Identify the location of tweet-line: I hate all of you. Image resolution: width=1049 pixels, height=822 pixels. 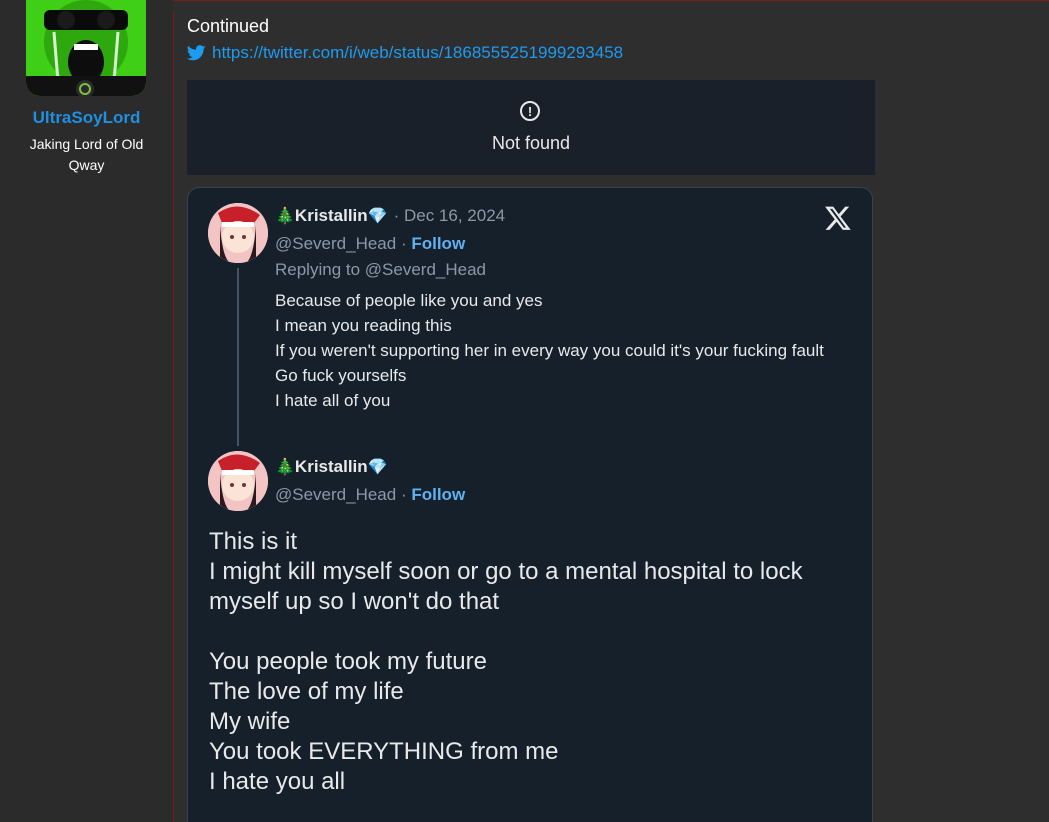
(333, 400).